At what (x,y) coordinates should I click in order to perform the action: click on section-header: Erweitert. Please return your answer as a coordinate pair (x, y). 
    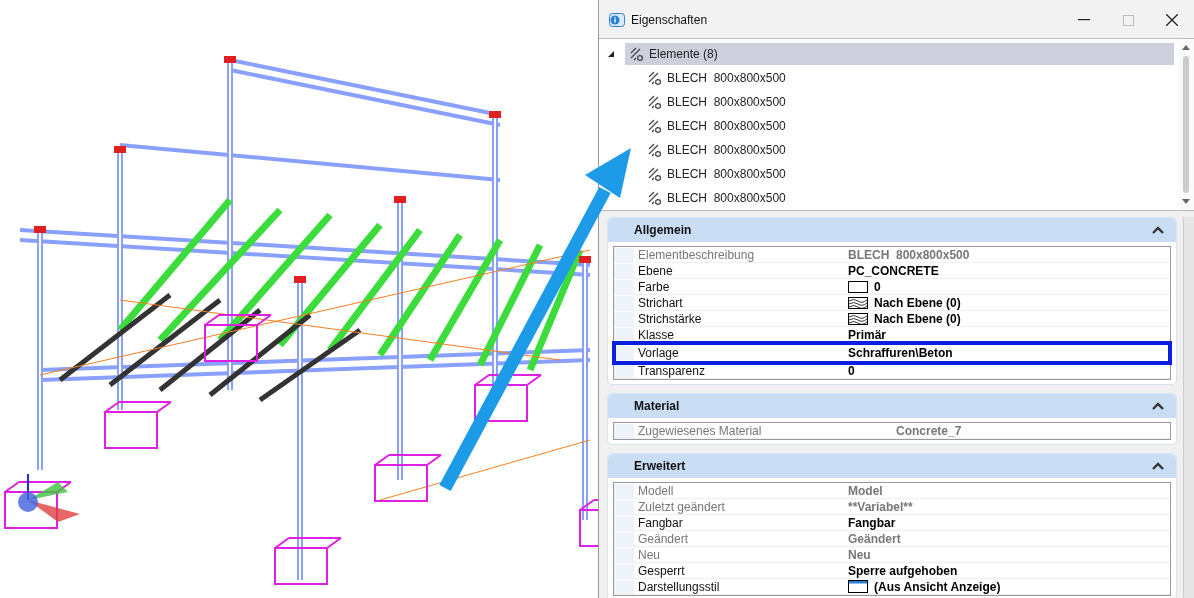
    Looking at the image, I should click on (892, 466).